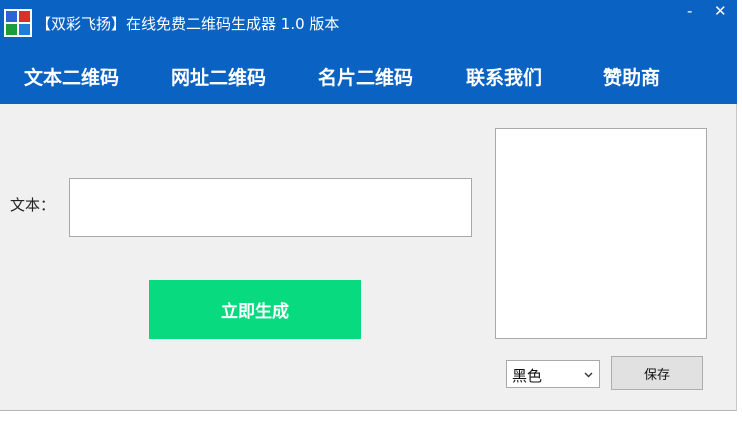  Describe the element at coordinates (270, 207) in the screenshot. I see `text-input` at that location.